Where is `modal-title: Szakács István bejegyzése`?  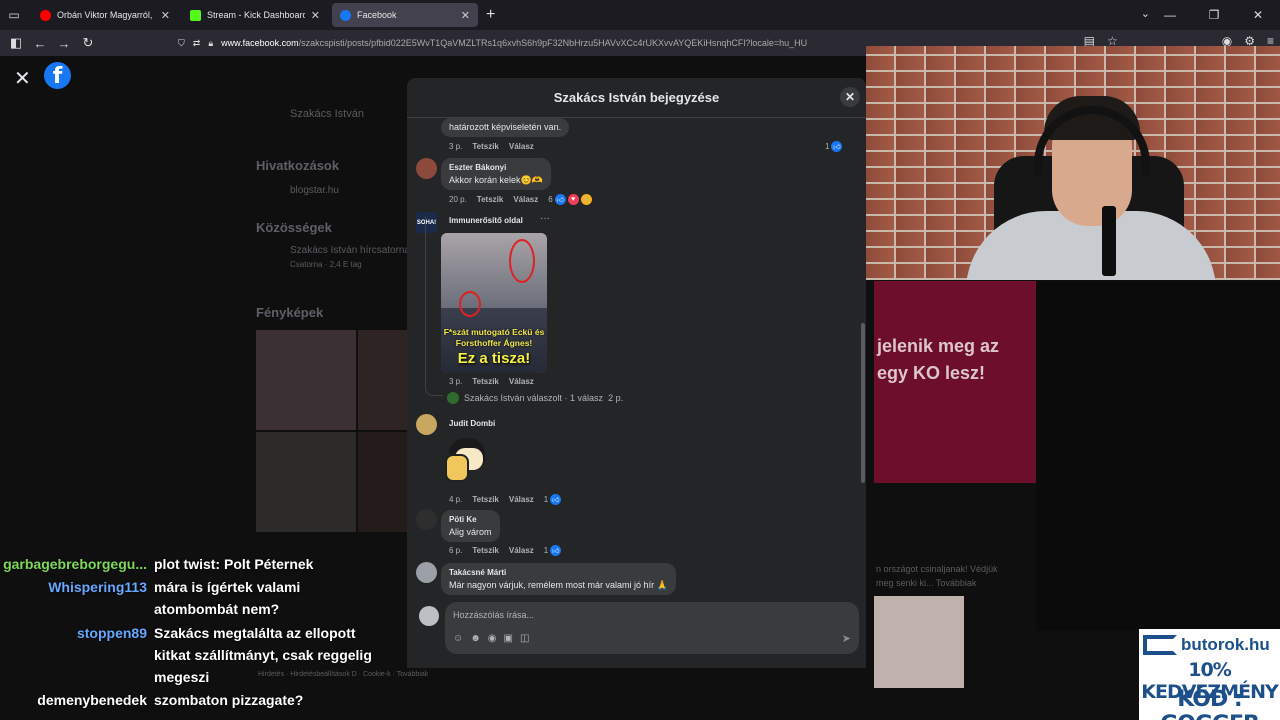 modal-title: Szakács István bejegyzése is located at coordinates (636, 97).